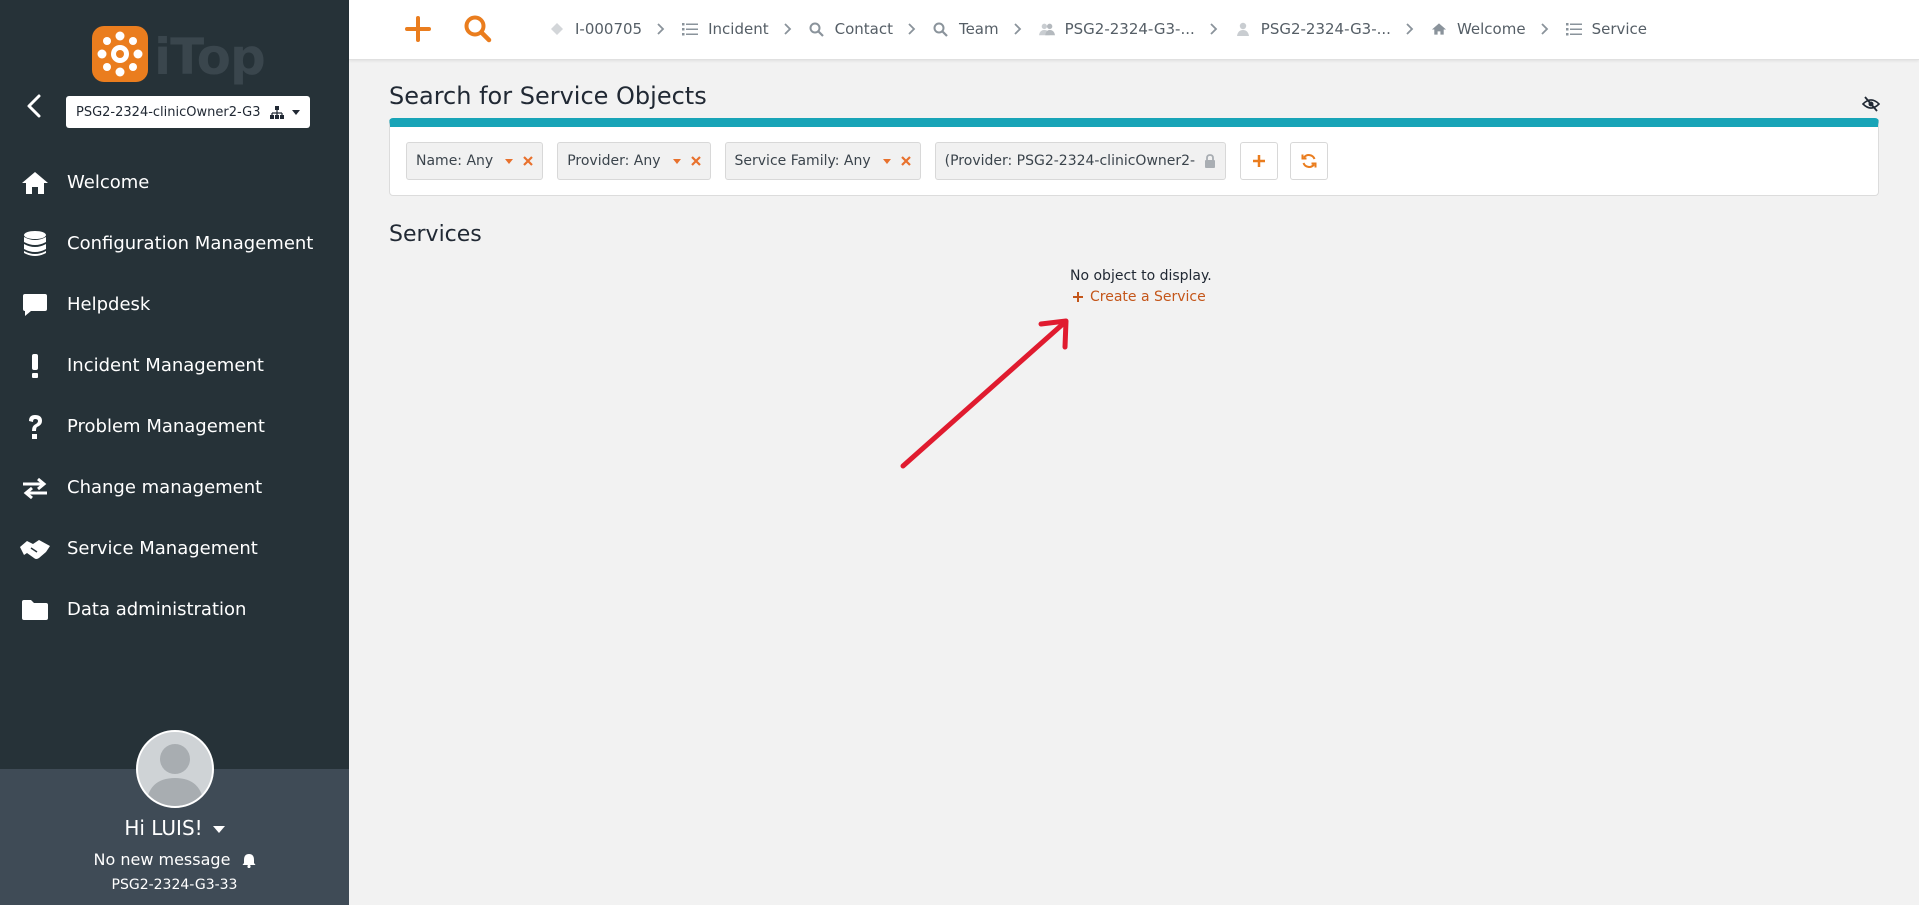  Describe the element at coordinates (162, 859) in the screenshot. I see `messages-text: No new message` at that location.